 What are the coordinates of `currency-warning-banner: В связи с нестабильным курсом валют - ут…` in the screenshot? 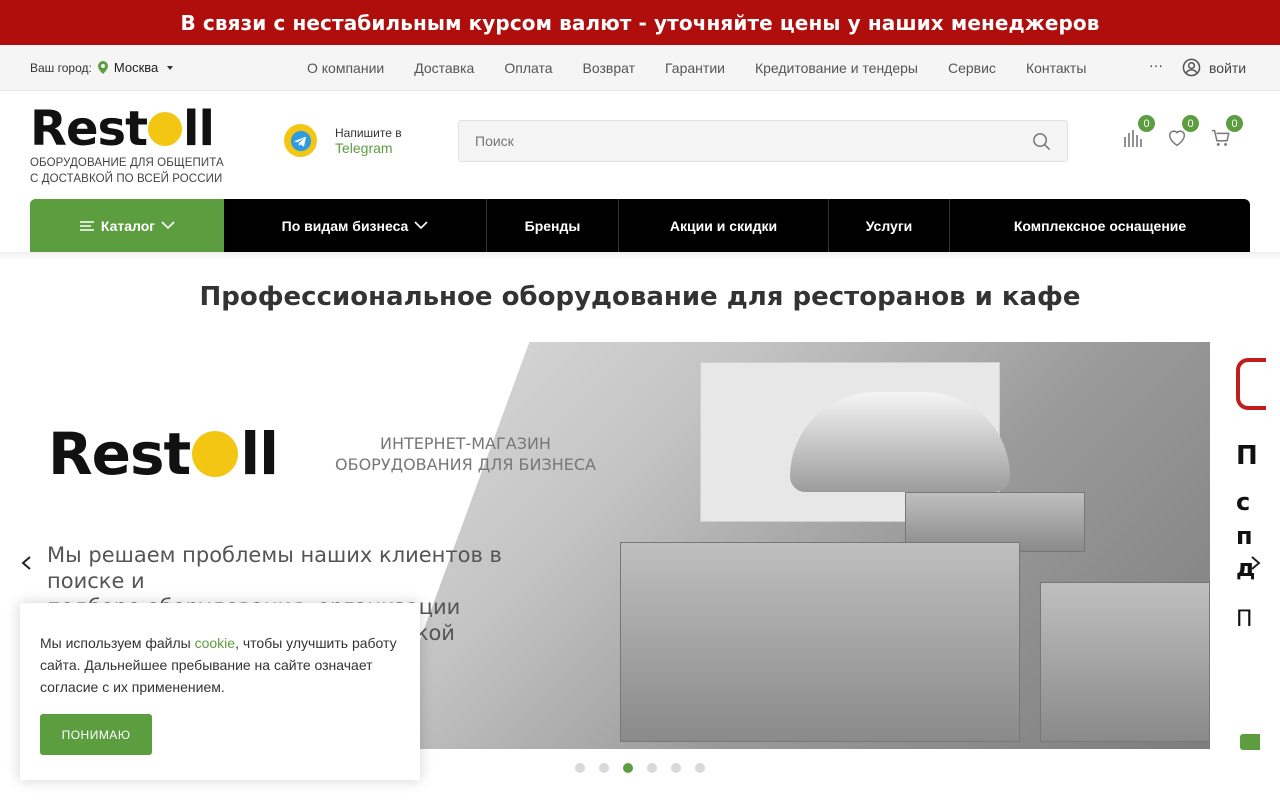 It's located at (640, 22).